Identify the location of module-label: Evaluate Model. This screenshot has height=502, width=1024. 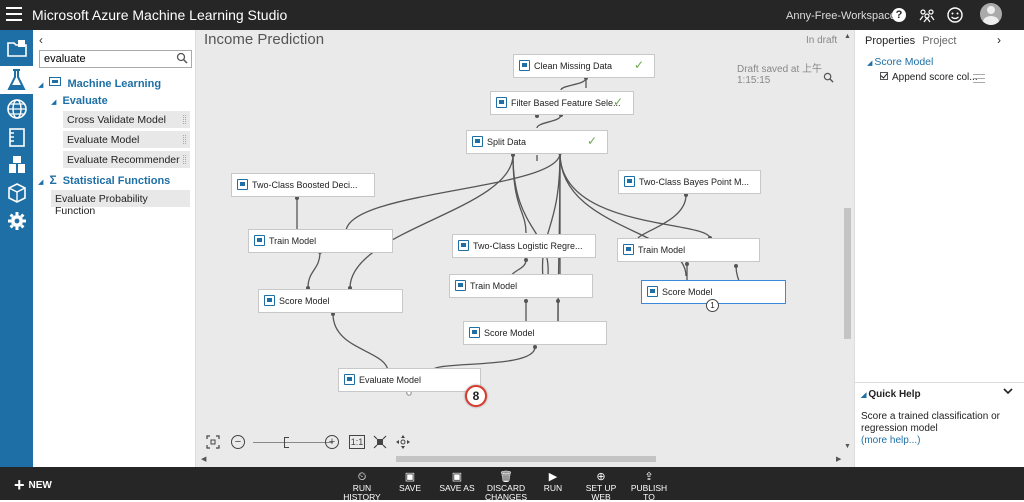
(390, 380).